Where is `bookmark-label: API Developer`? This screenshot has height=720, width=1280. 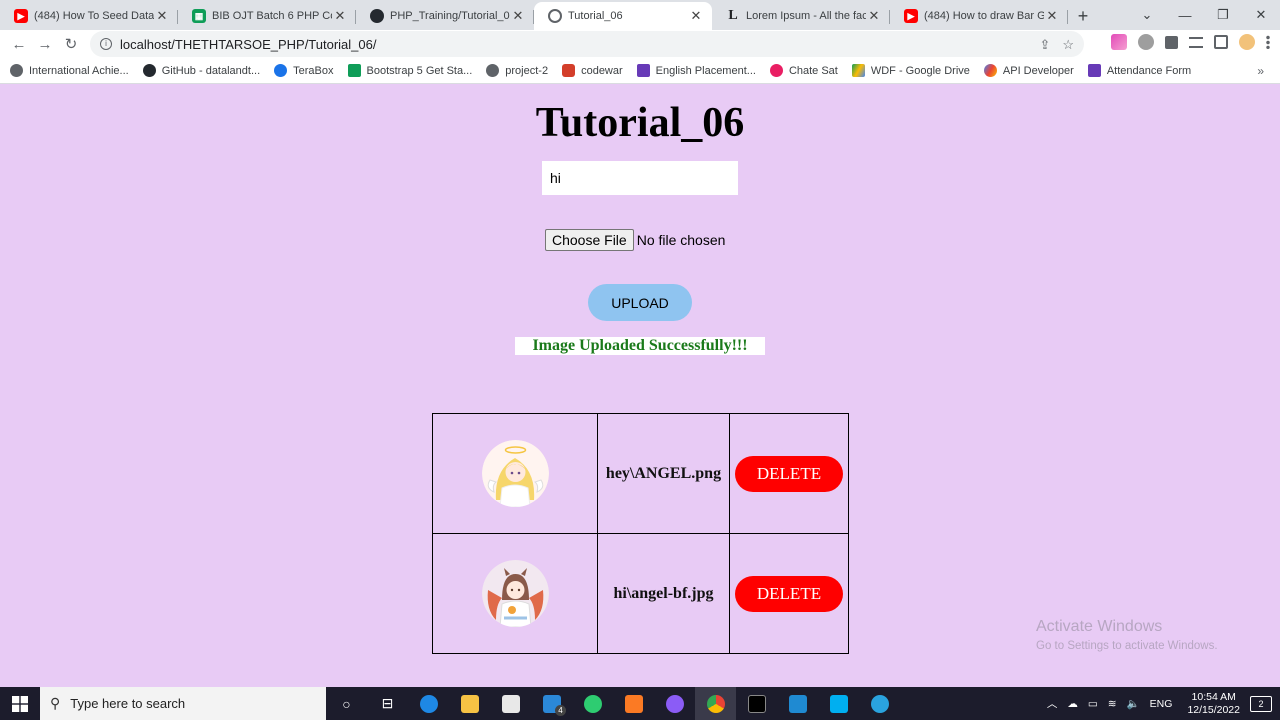
bookmark-label: API Developer is located at coordinates (1038, 70).